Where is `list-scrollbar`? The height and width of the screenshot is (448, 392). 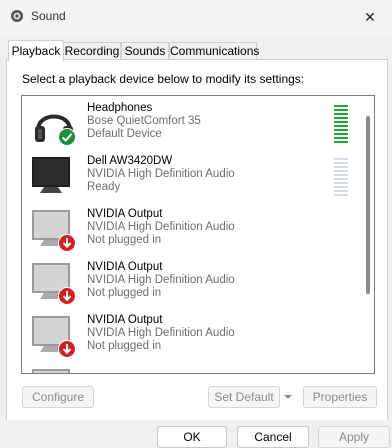 list-scrollbar is located at coordinates (367, 234).